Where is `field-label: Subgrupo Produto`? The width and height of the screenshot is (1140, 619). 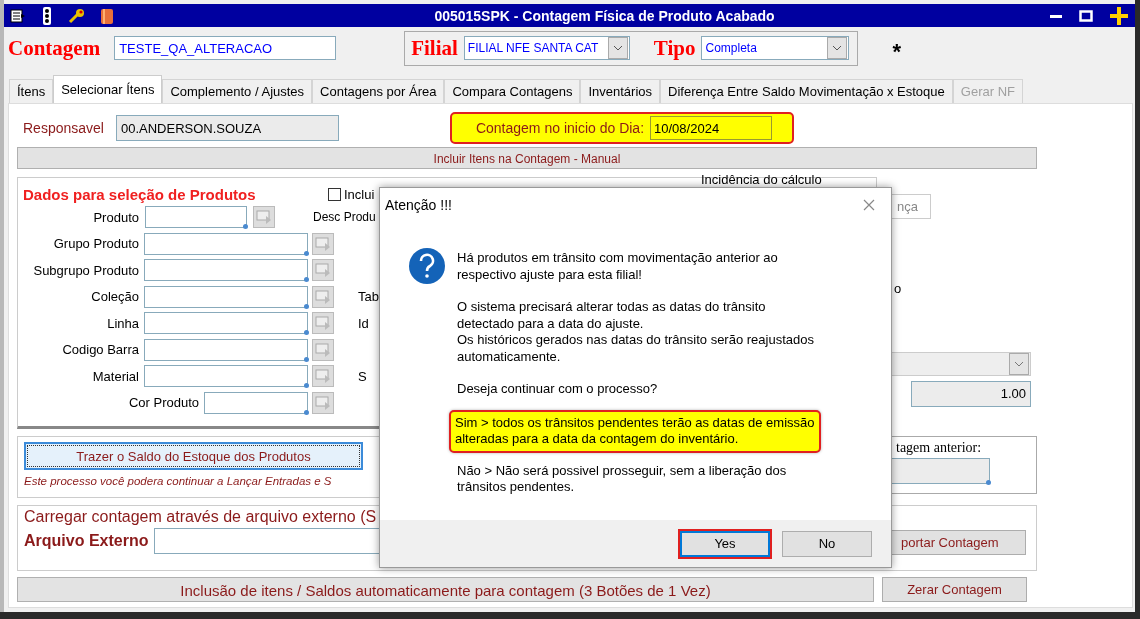 field-label: Subgrupo Produto is located at coordinates (85, 270).